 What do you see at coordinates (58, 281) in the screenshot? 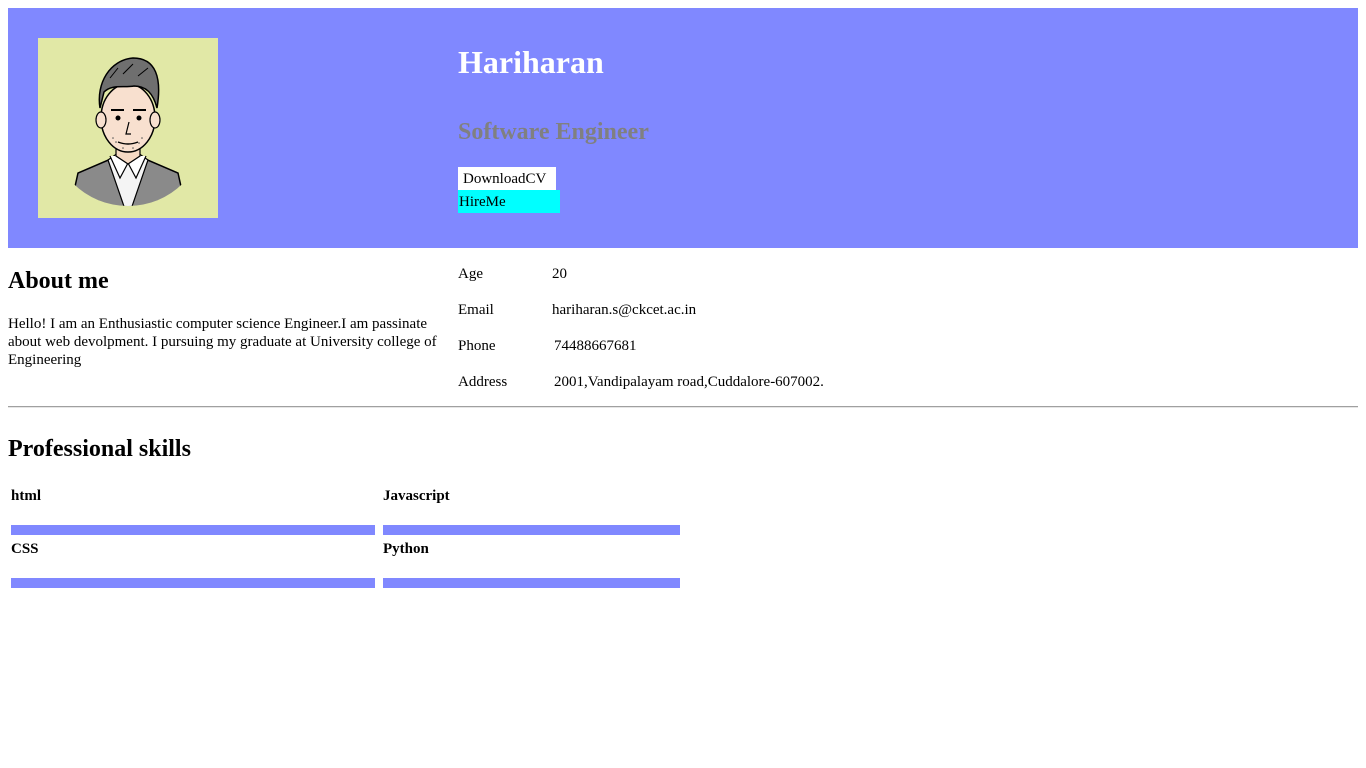
I see `about-title: About me` at bounding box center [58, 281].